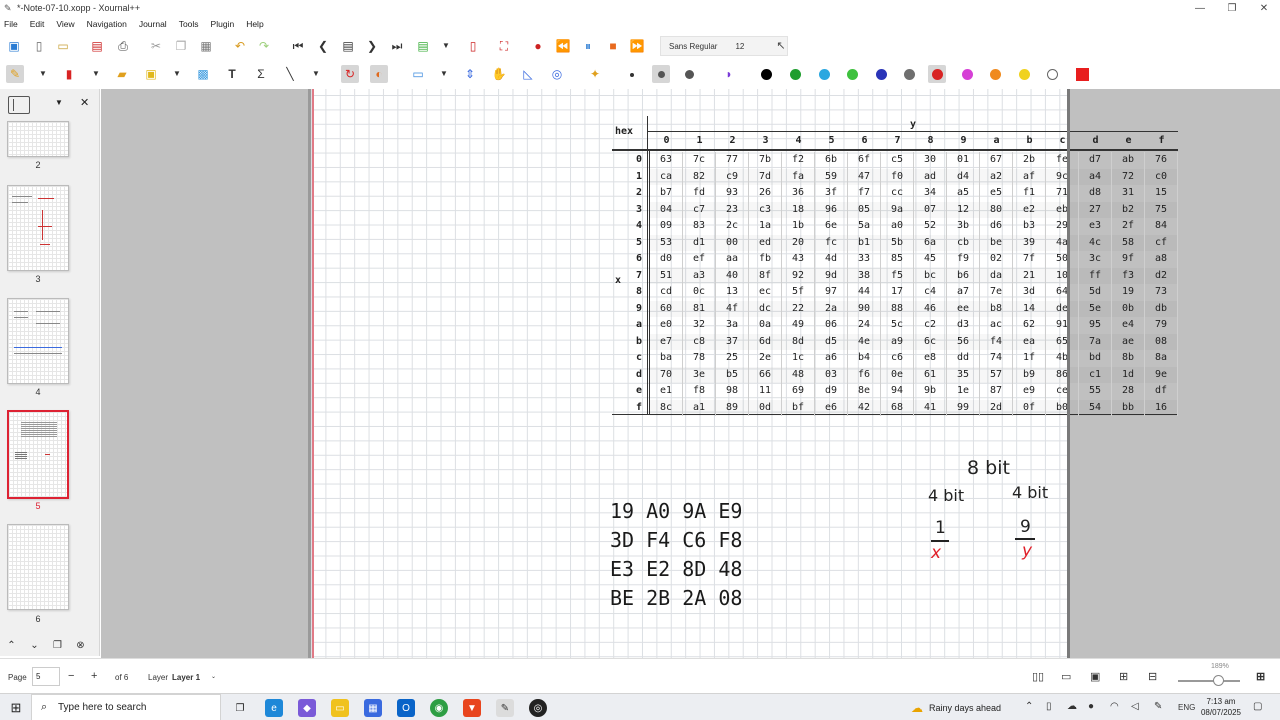 This screenshot has width=1280, height=720. What do you see at coordinates (213, 676) in the screenshot?
I see `layer-dropdown-icon: ⌄` at bounding box center [213, 676].